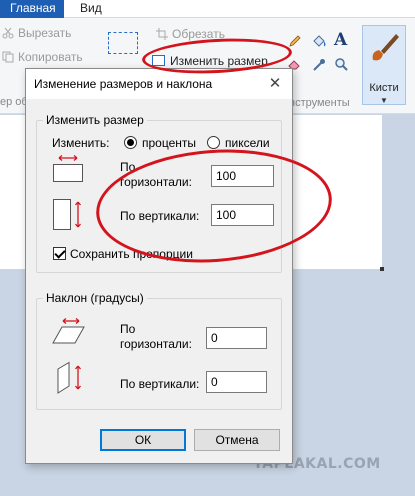 Image resolution: width=415 pixels, height=496 pixels. What do you see at coordinates (242, 215) in the screenshot?
I see `resize-vertical-input` at bounding box center [242, 215].